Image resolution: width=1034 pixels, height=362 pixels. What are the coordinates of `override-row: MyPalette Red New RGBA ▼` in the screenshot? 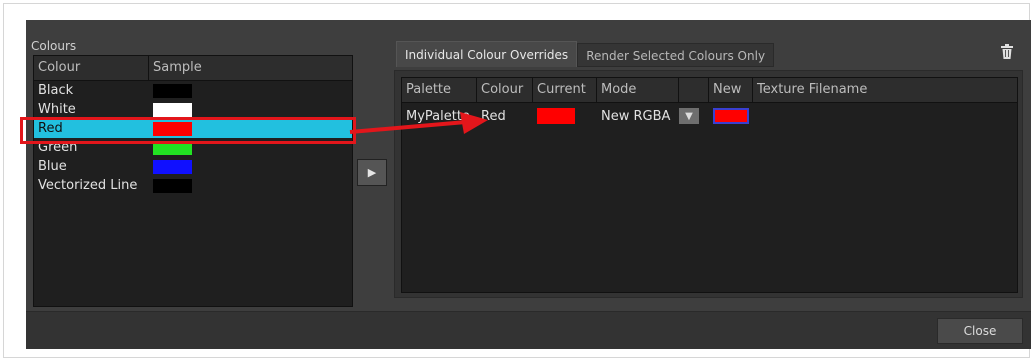 It's located at (709, 116).